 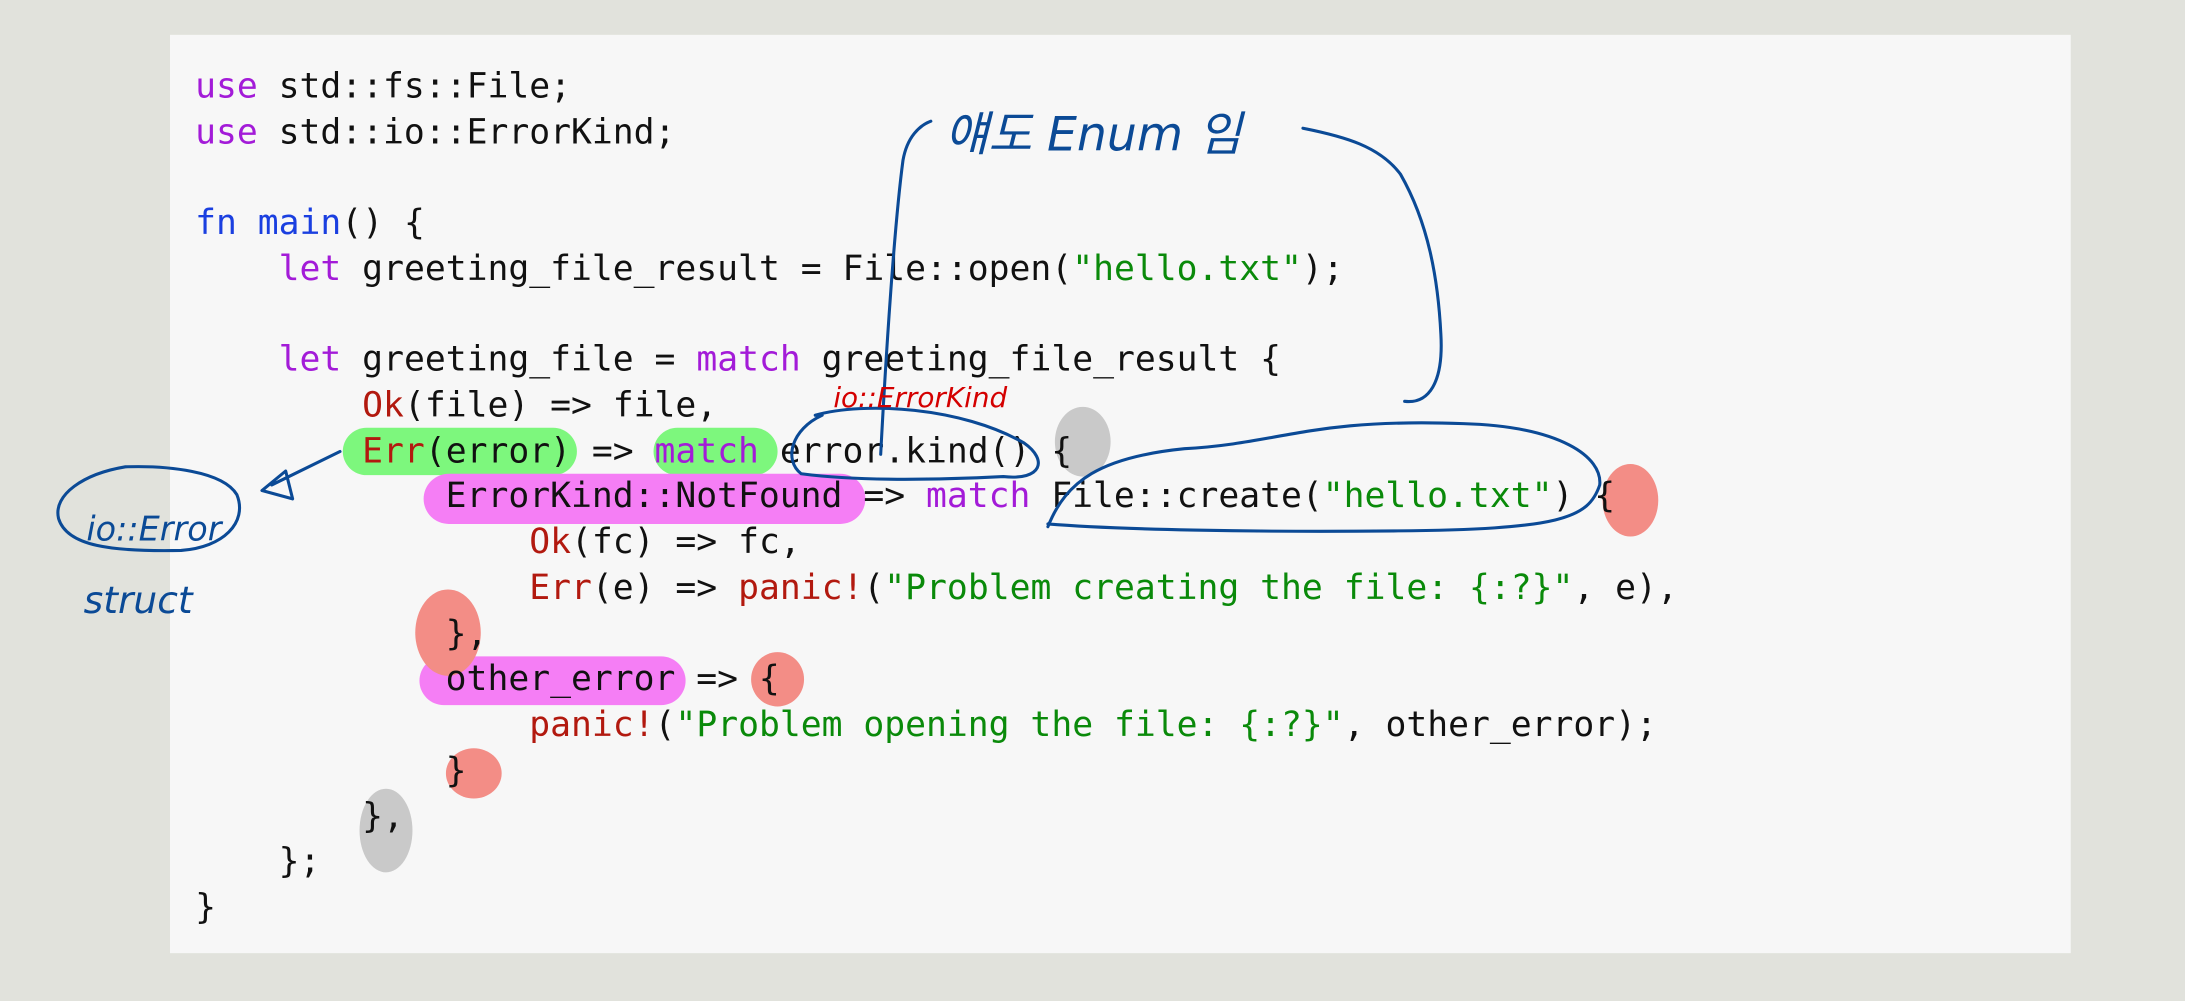 I want to click on ink-circle-error-kind, so click(x=915, y=443).